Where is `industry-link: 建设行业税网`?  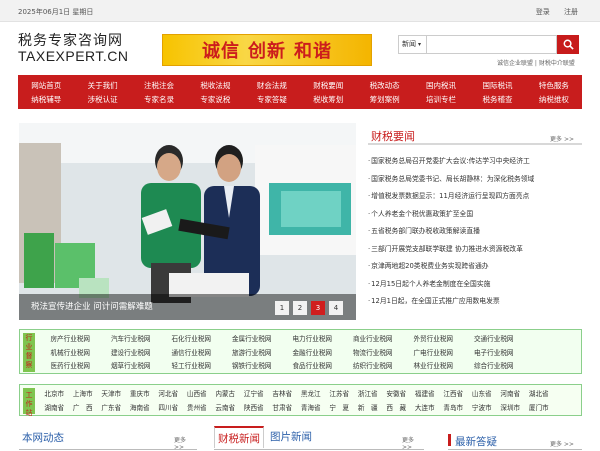
industry-link: 建设行业税网 is located at coordinates (131, 354).